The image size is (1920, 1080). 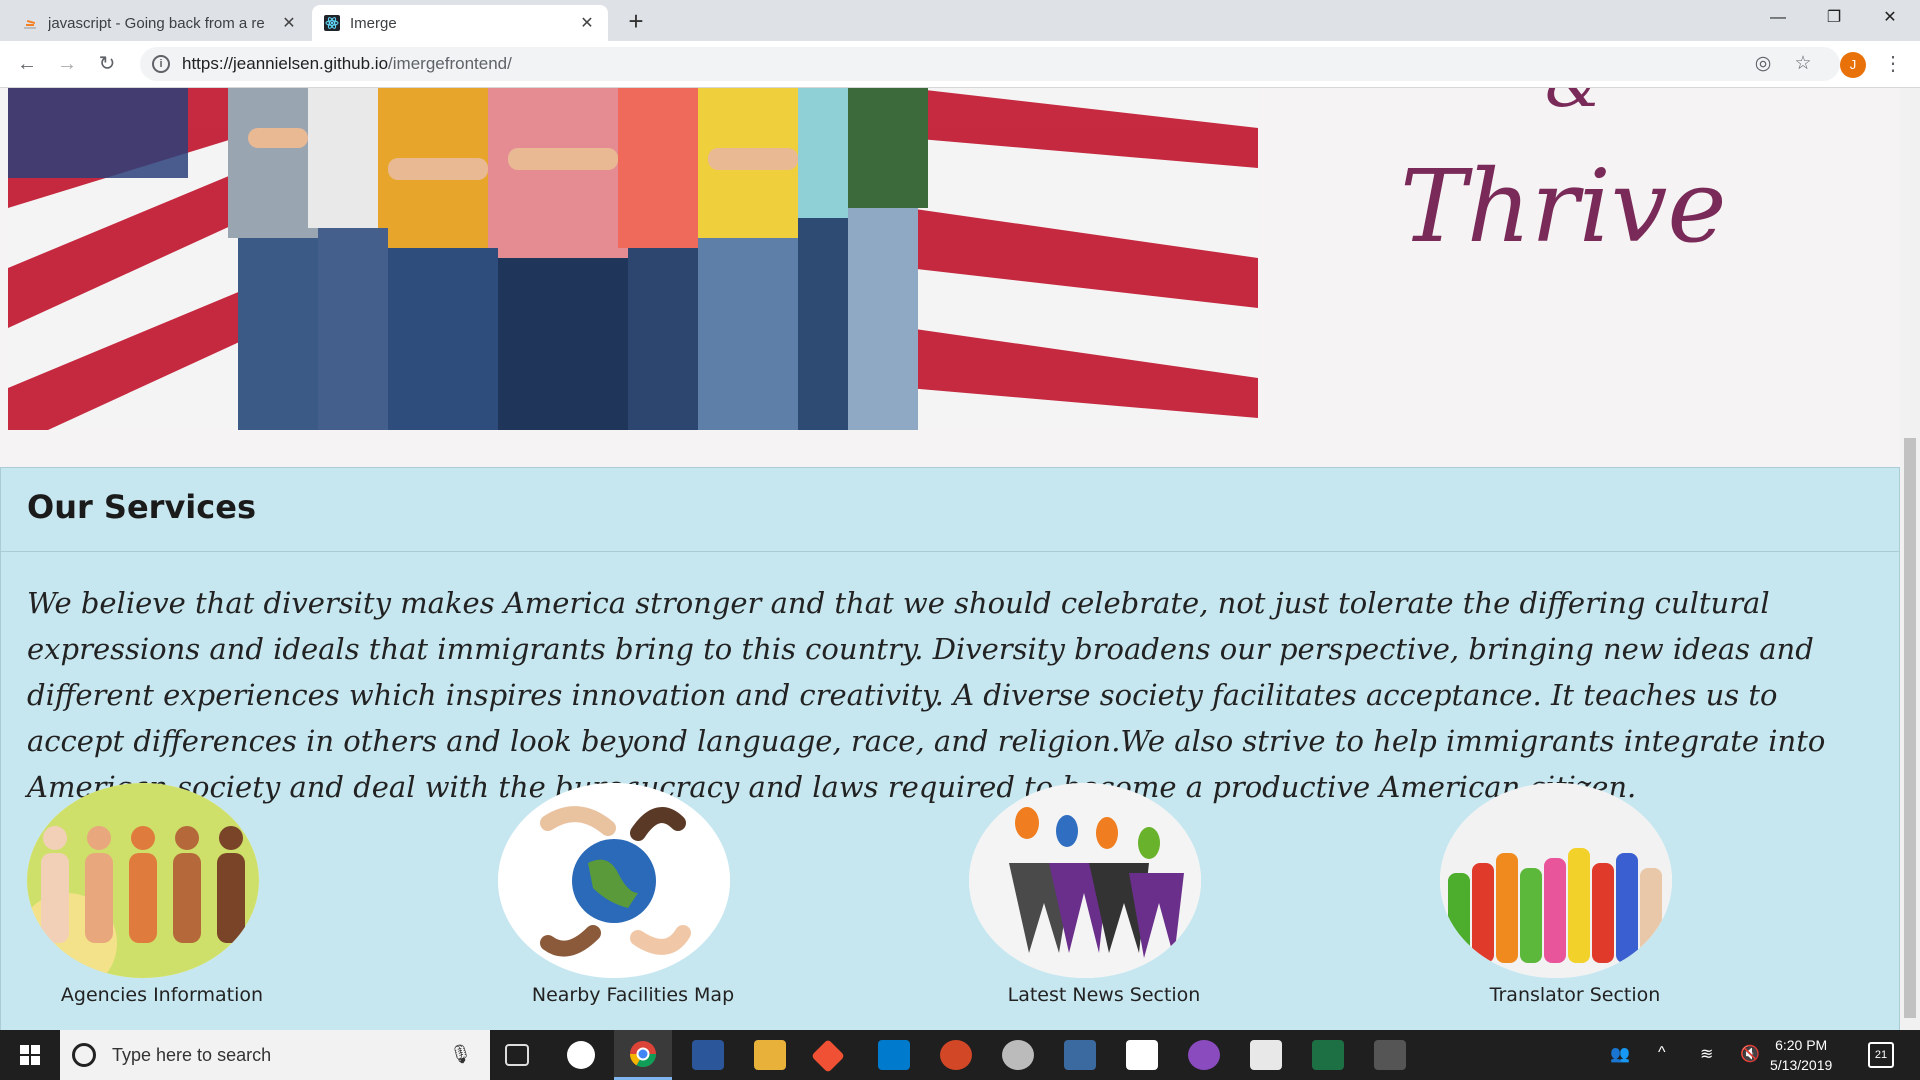 I want to click on reload-icon: ↻, so click(x=107, y=64).